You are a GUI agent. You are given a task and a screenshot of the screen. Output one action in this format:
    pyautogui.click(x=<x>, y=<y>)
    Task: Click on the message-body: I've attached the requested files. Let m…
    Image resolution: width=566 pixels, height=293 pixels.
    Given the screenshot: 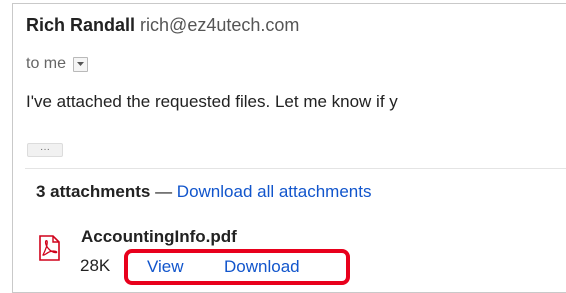 What is the action you would take?
    pyautogui.click(x=212, y=101)
    